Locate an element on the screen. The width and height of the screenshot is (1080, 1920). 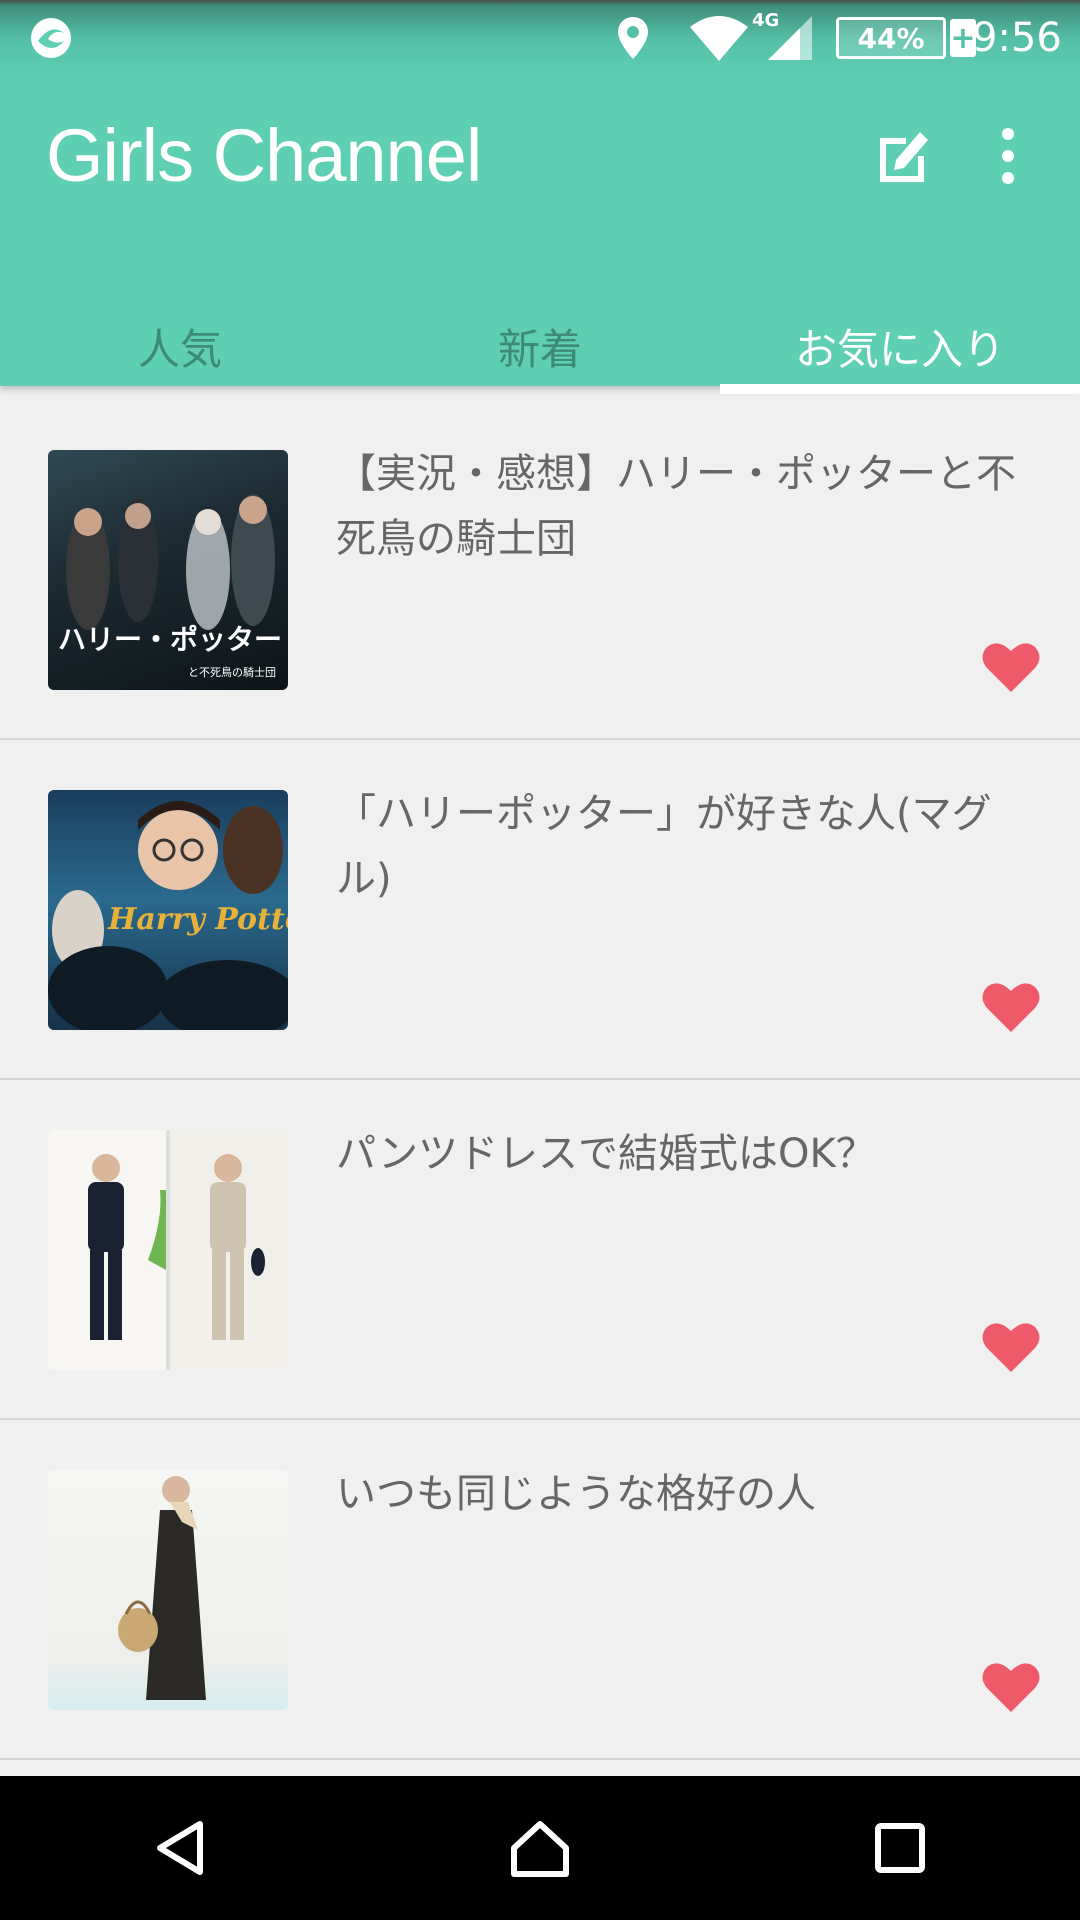
thumbnail-subtitle: と不死鳥の騎士団 is located at coordinates (232, 672).